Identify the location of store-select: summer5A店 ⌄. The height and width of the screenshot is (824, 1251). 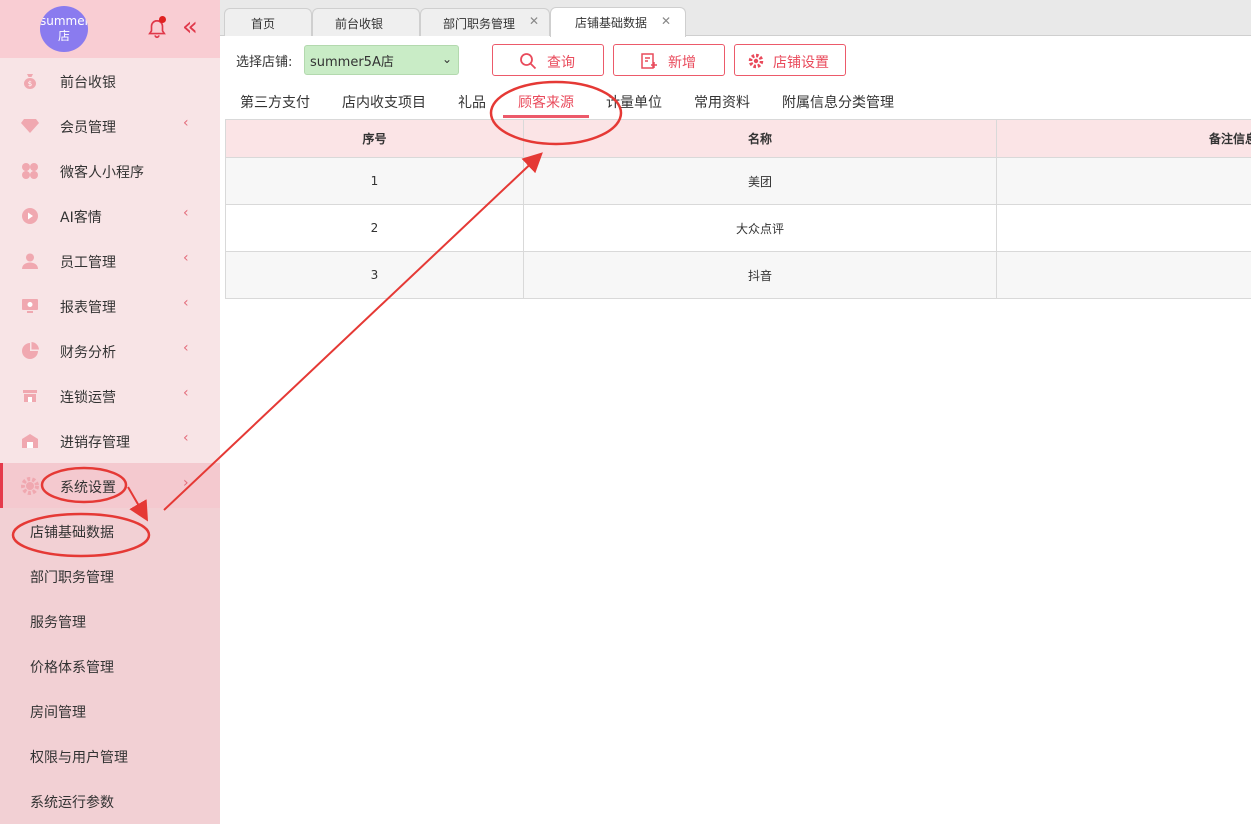
(381, 60).